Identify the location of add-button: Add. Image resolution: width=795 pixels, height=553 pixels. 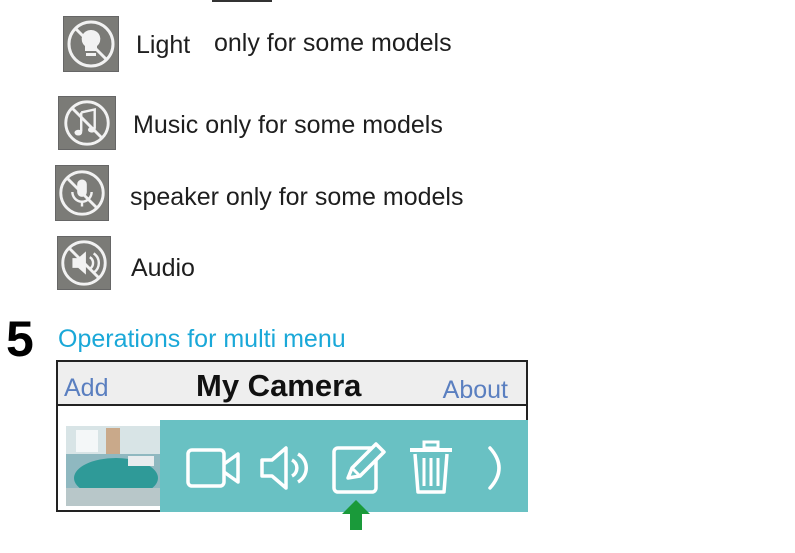
(86, 388).